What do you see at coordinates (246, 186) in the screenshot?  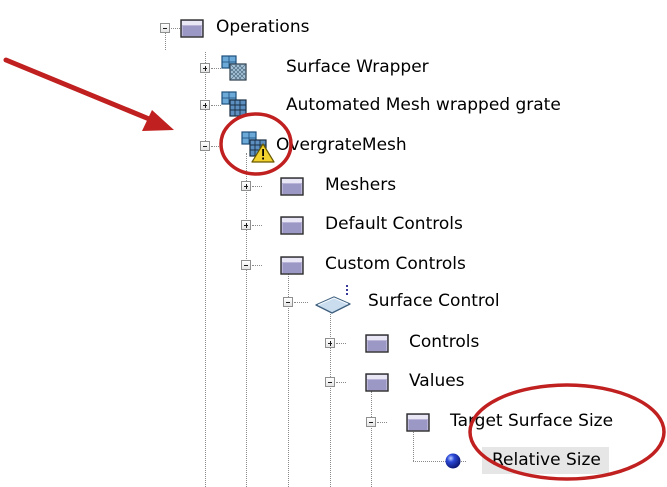 I see `expand-toggle-meshers` at bounding box center [246, 186].